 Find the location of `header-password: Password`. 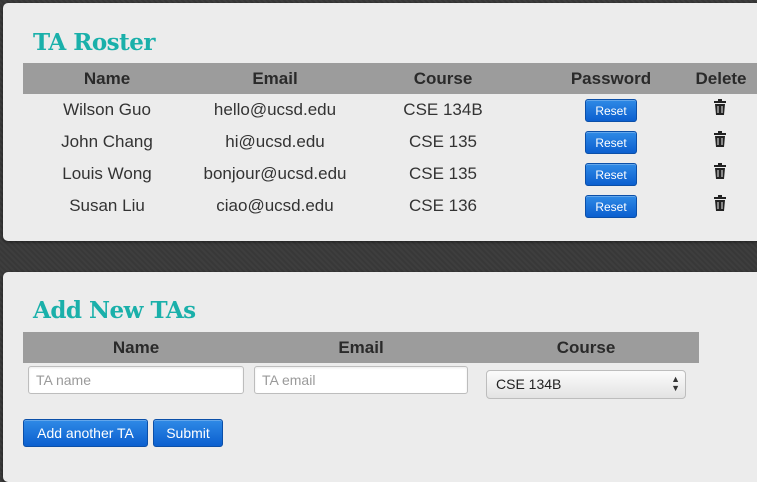

header-password: Password is located at coordinates (611, 78).